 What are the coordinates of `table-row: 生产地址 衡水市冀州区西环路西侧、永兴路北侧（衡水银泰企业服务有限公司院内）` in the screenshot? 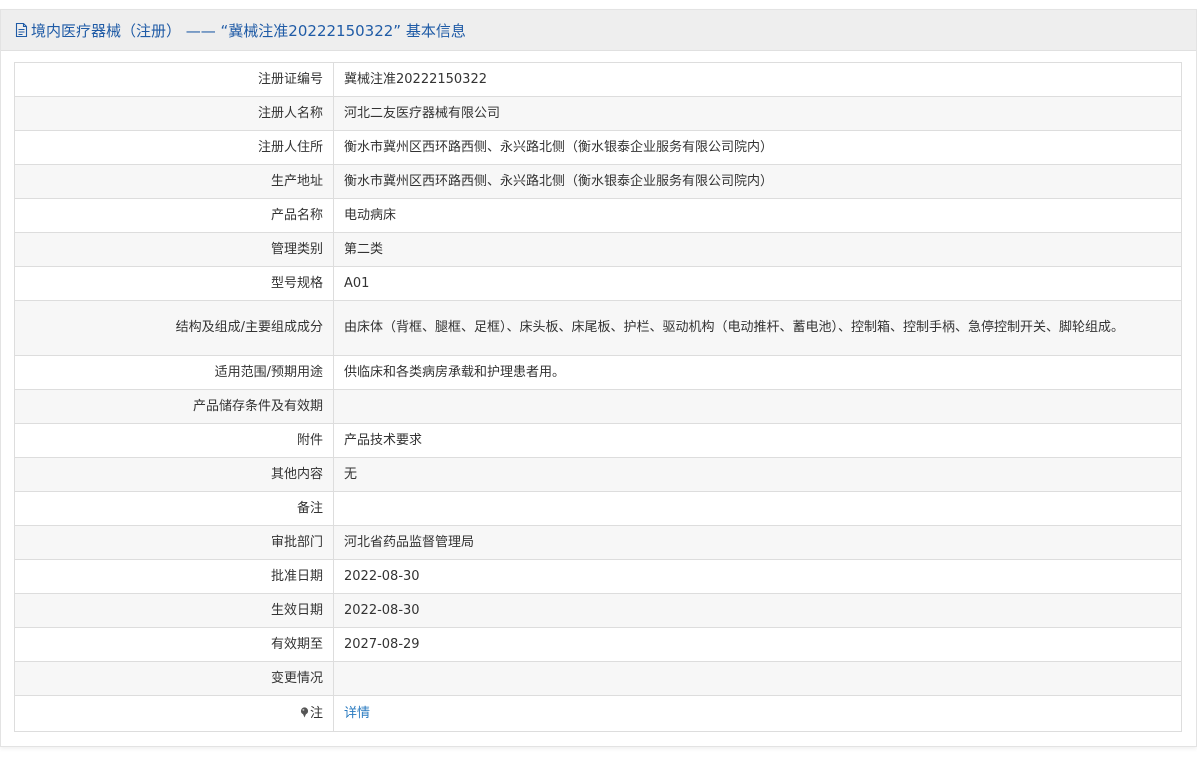 It's located at (598, 181).